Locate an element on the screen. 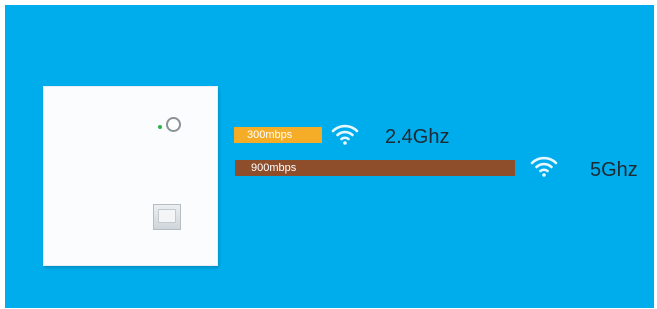 The height and width of the screenshot is (309, 657). led-indicator-icon is located at coordinates (160, 127).